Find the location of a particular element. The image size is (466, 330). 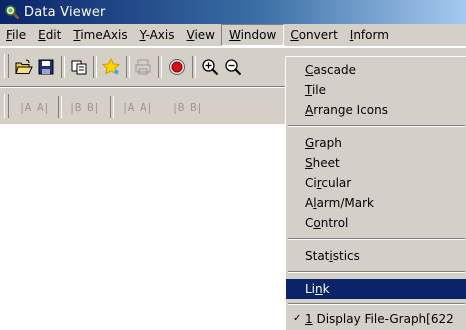

menu-item-sheet: Sheet is located at coordinates (376, 163).